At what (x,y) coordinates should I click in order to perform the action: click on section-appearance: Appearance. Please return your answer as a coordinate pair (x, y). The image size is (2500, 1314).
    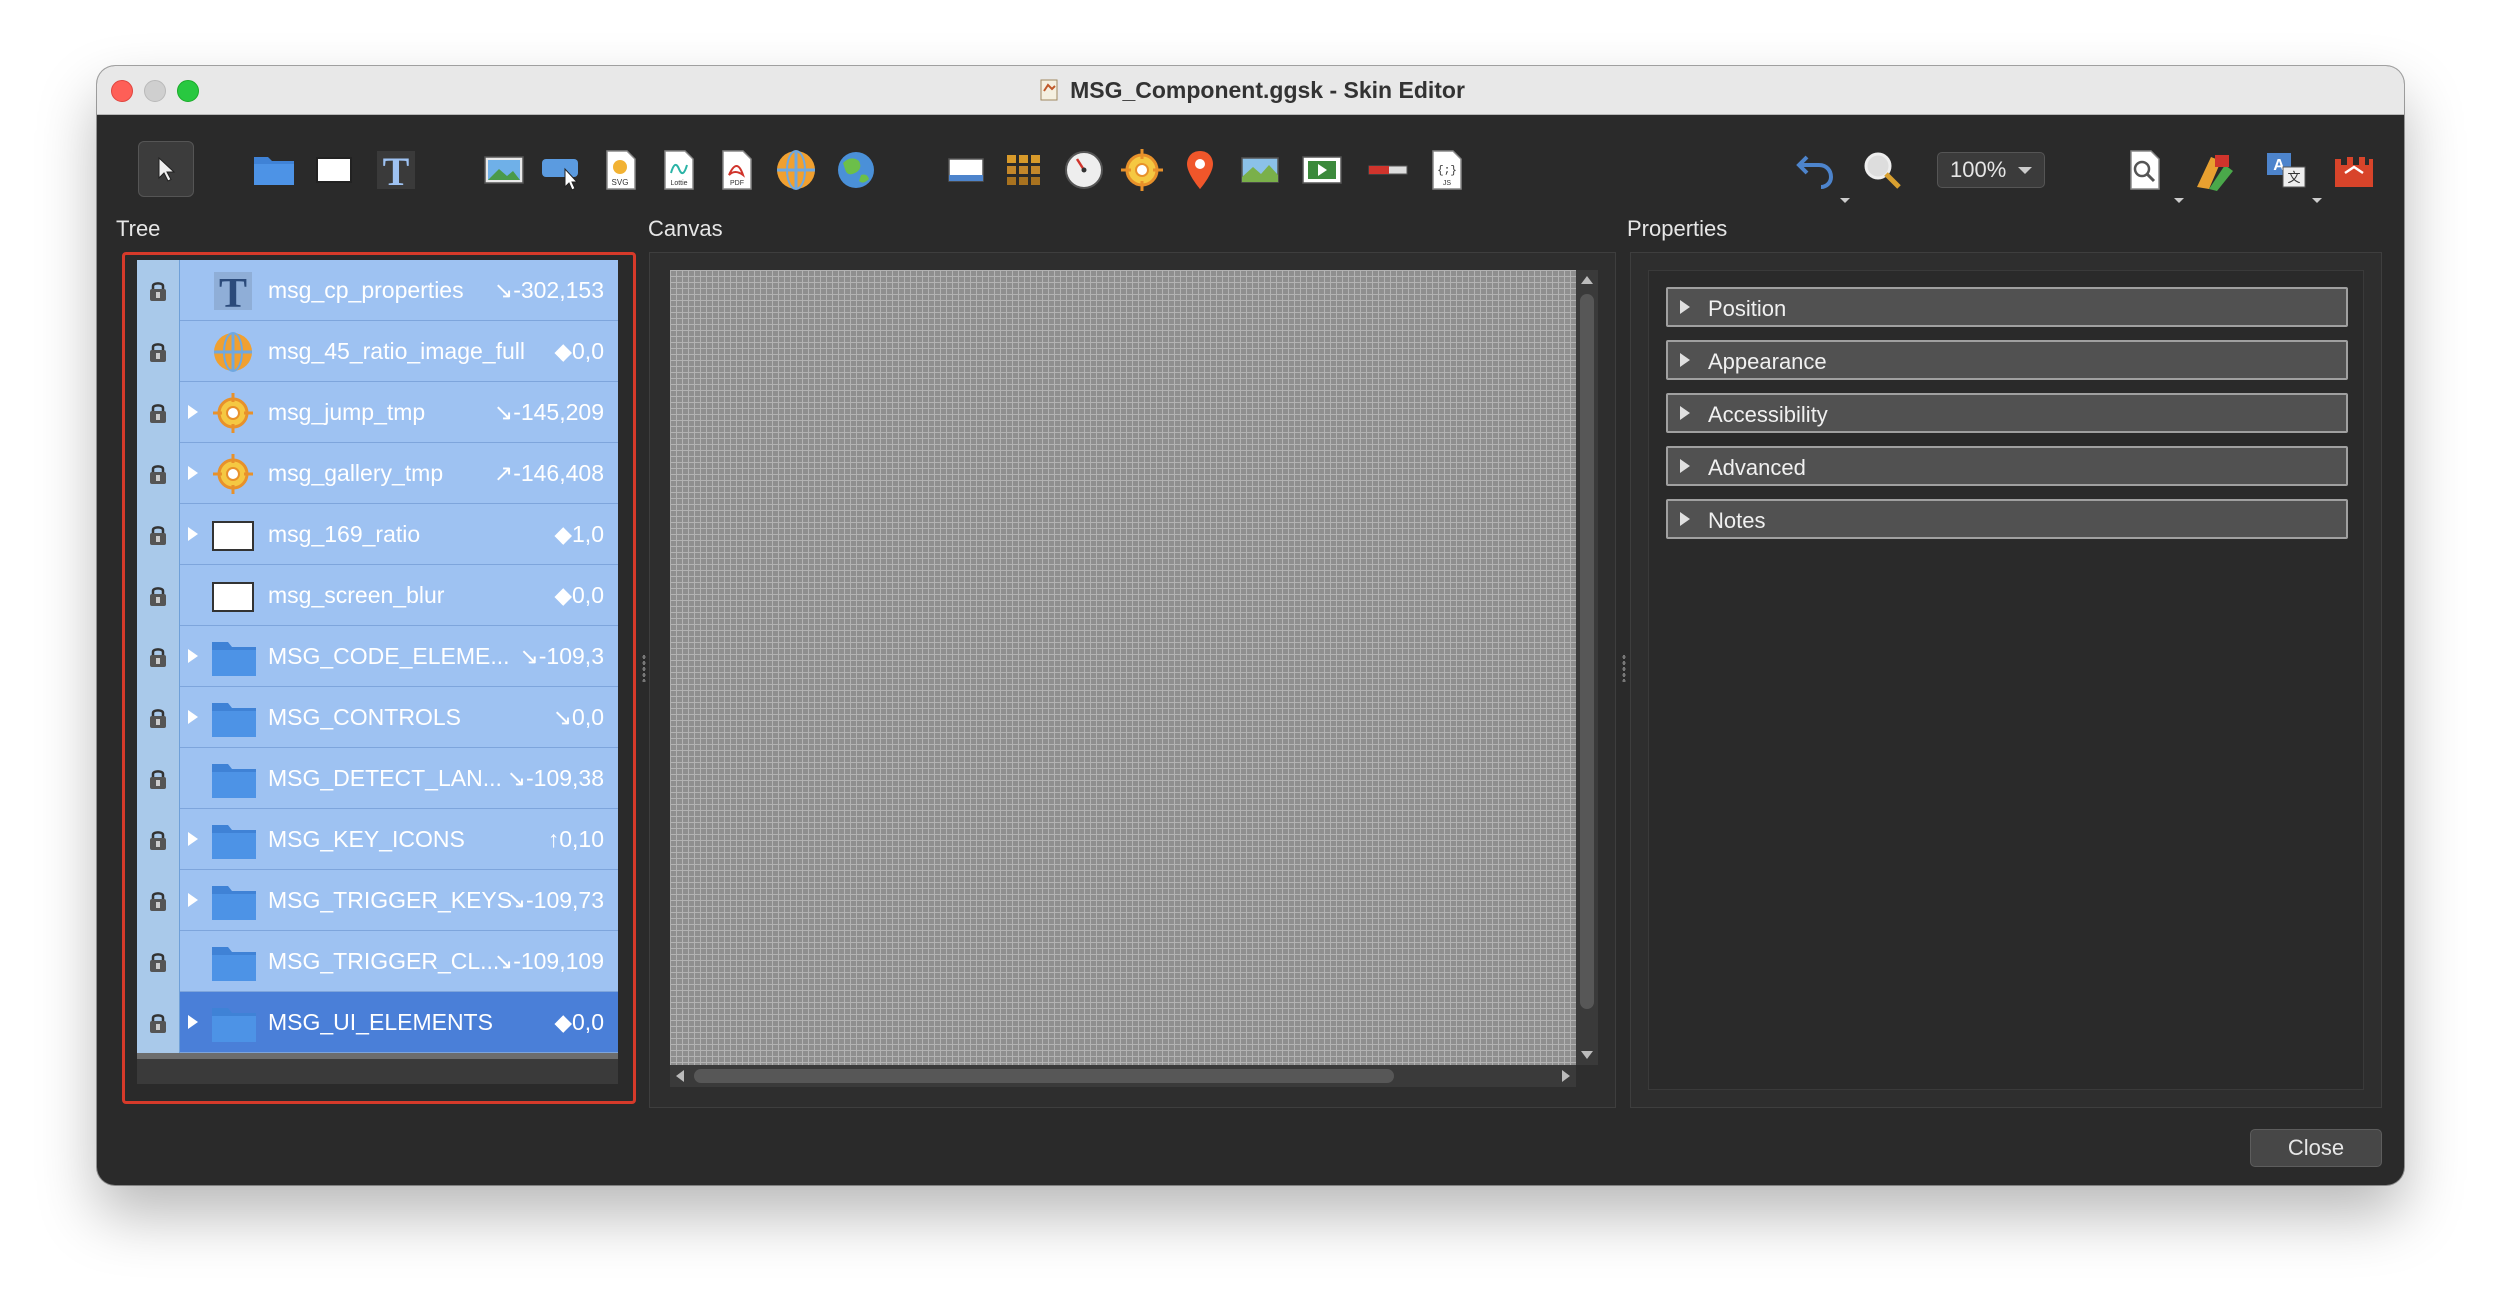
    Looking at the image, I should click on (2007, 360).